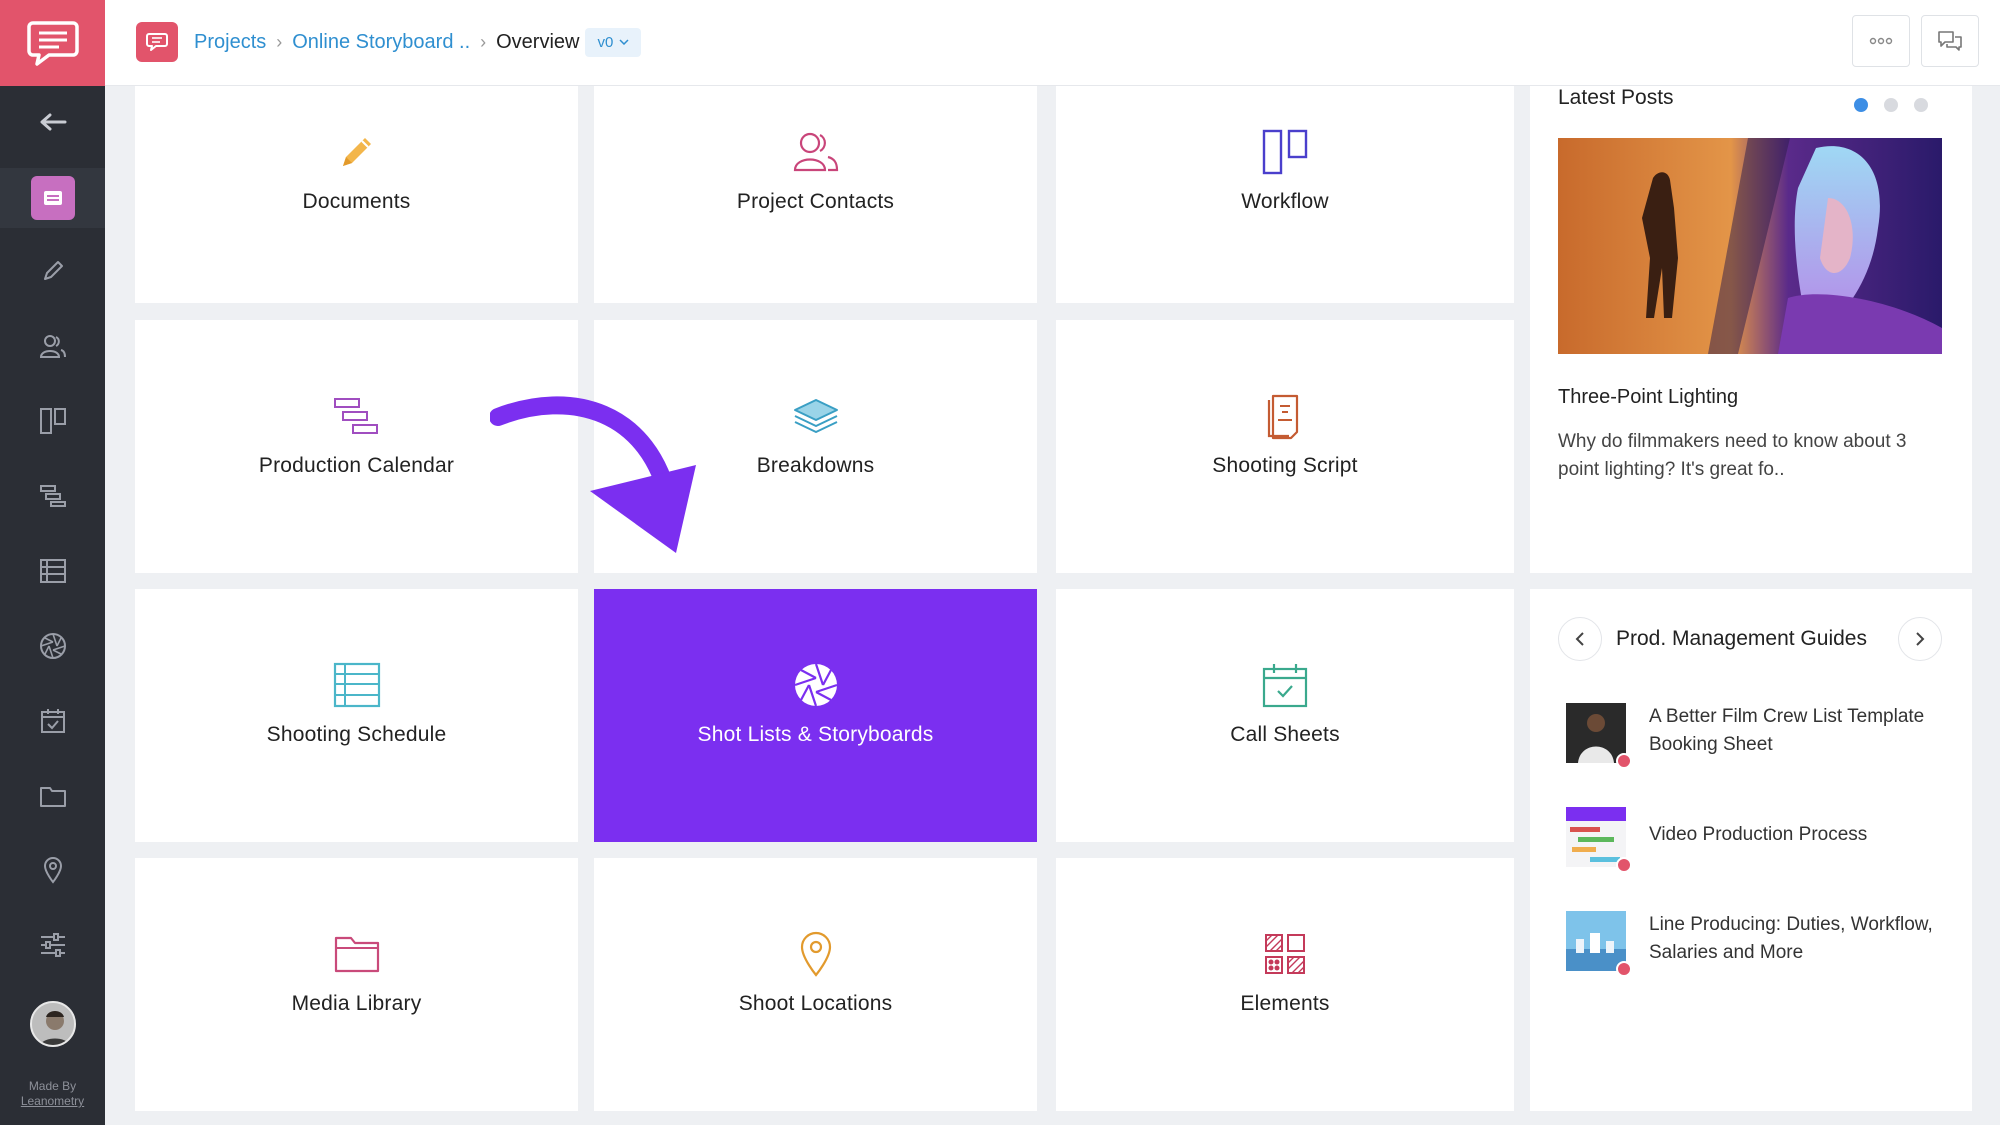 This screenshot has height=1125, width=2000. What do you see at coordinates (52, 721) in the screenshot?
I see `sidebar-item-call-sheets` at bounding box center [52, 721].